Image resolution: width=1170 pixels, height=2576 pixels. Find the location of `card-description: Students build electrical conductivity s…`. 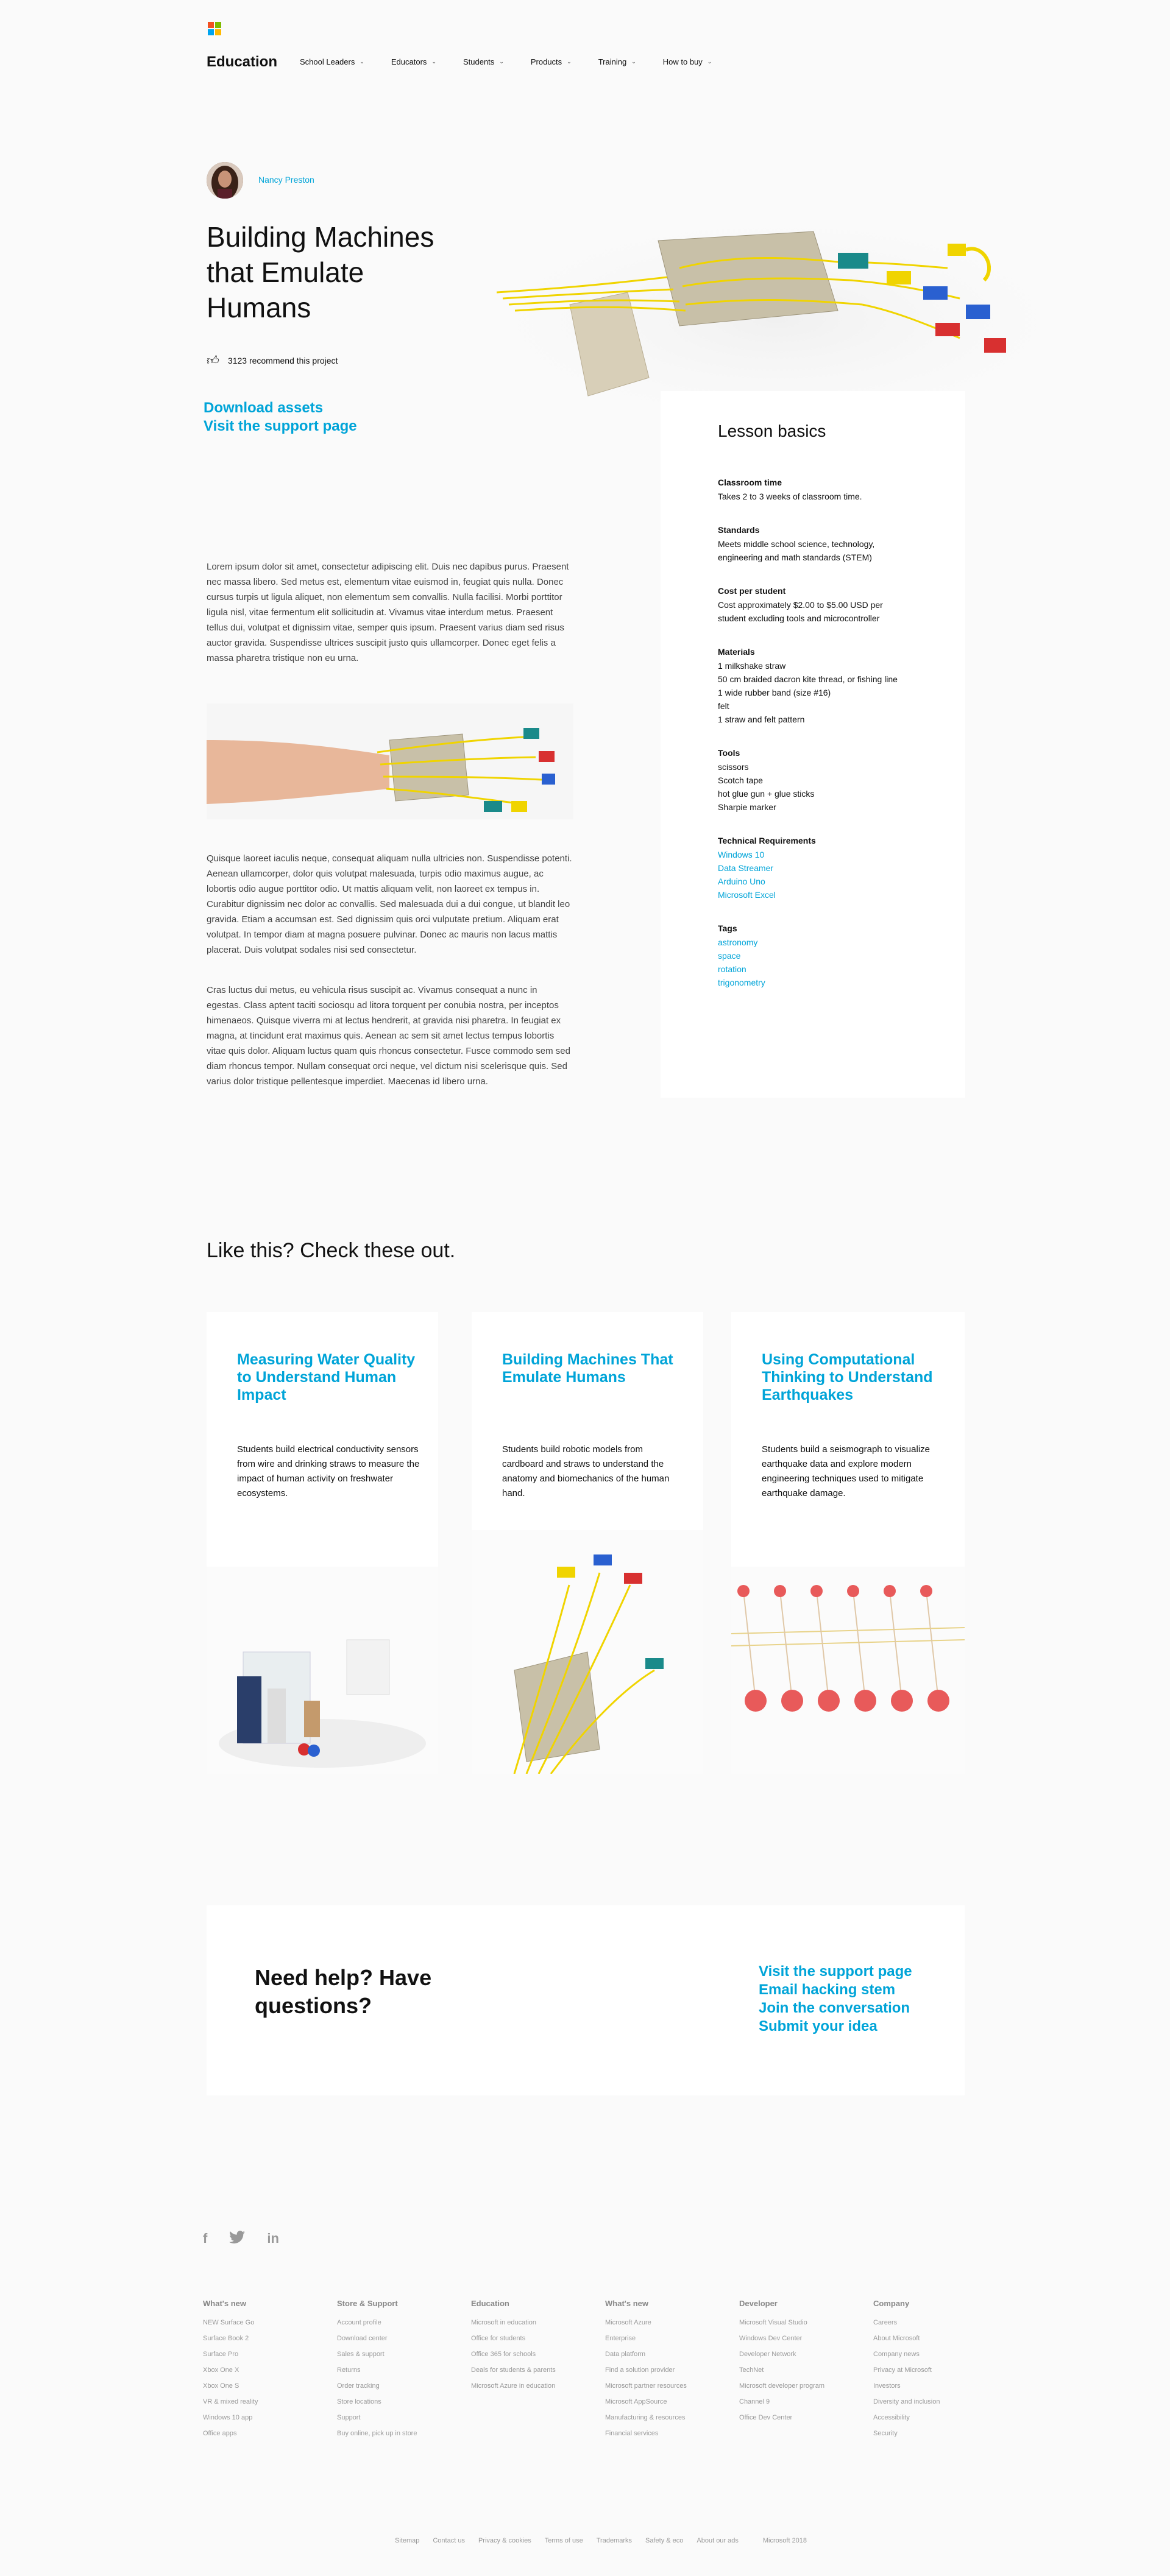

card-description: Students build electrical conductivity s… is located at coordinates (328, 1471).